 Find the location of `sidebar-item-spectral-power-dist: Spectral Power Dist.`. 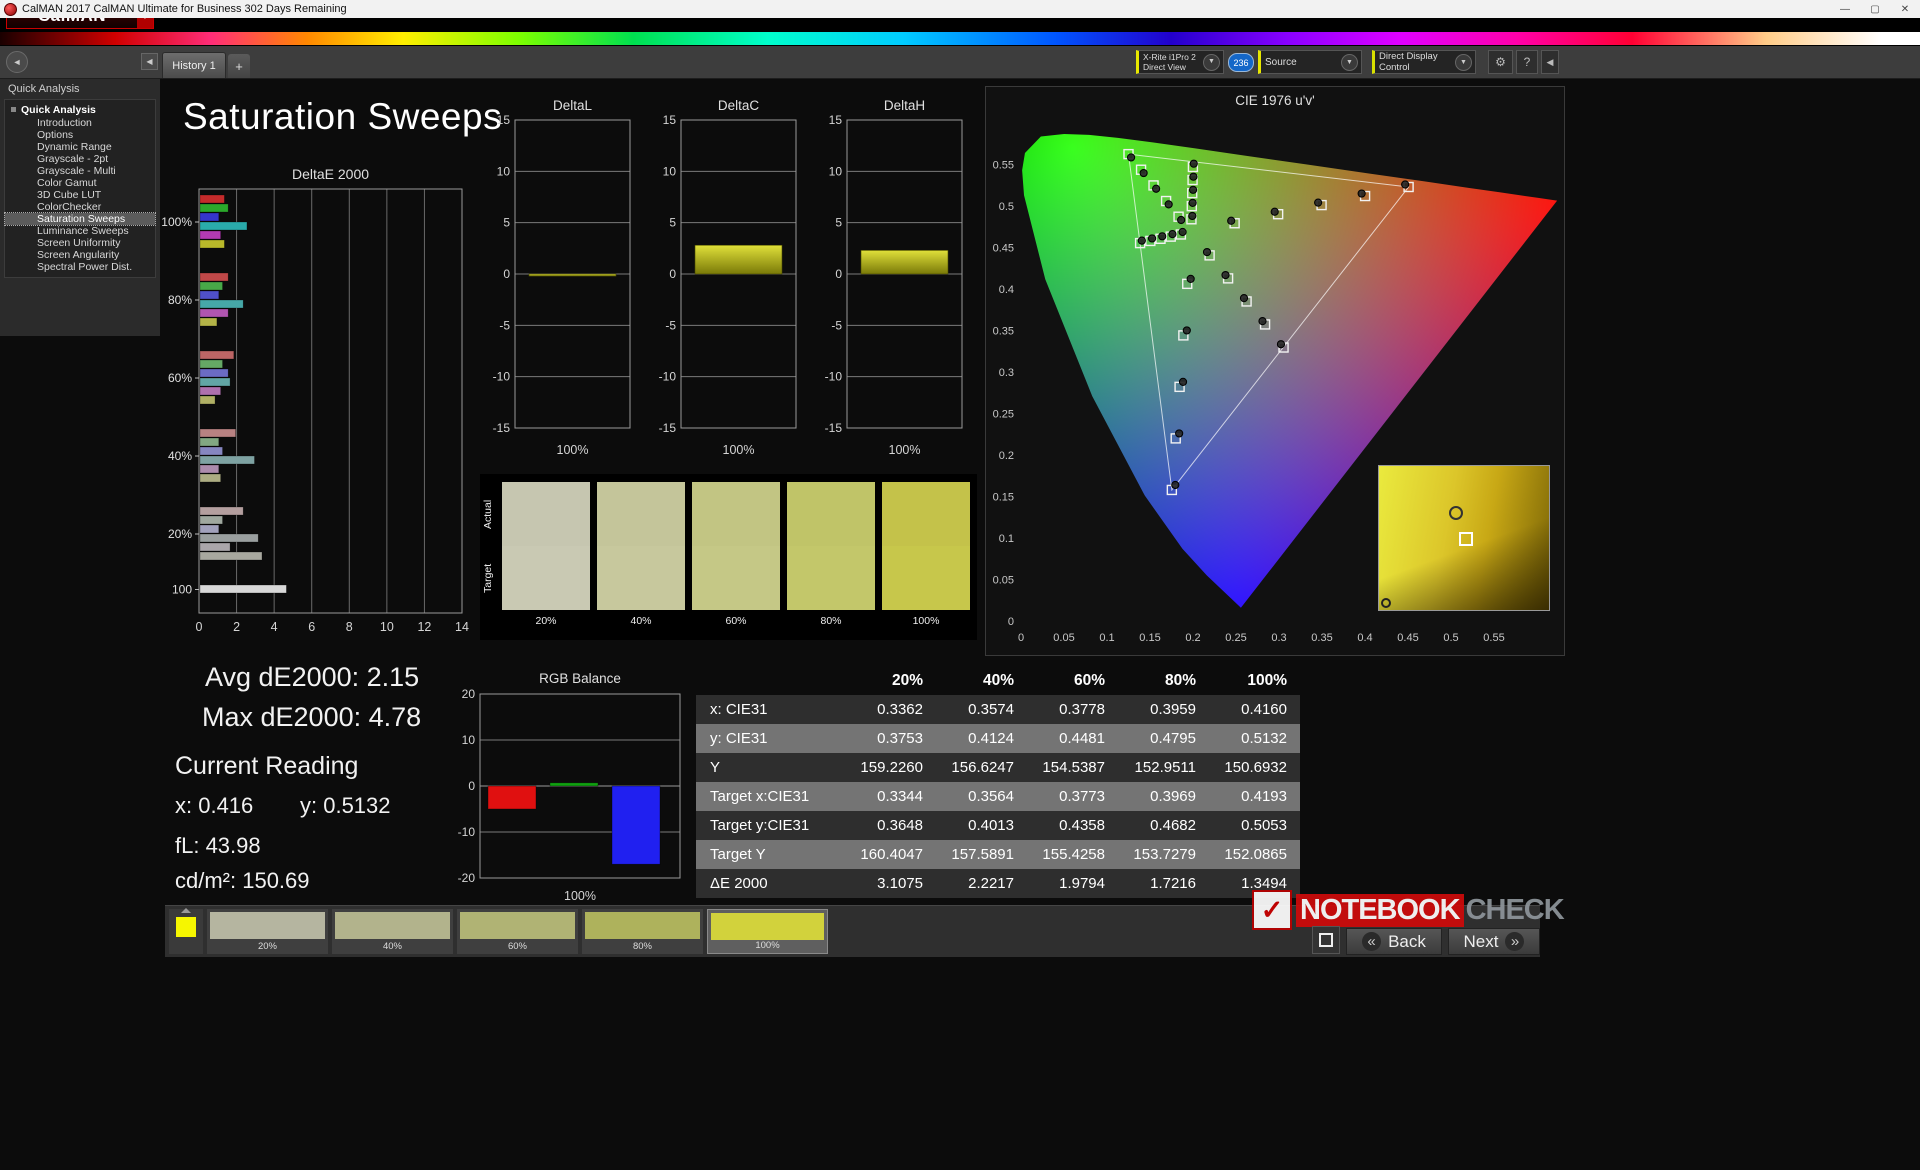

sidebar-item-spectral-power-dist: Spectral Power Dist. is located at coordinates (80, 267).